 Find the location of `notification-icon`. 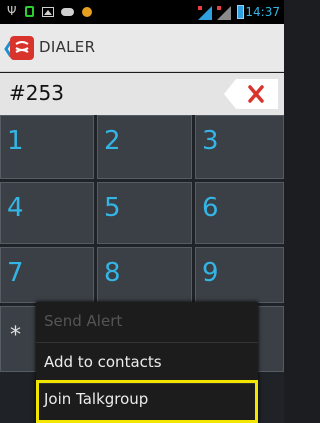

notification-icon is located at coordinates (29, 11).